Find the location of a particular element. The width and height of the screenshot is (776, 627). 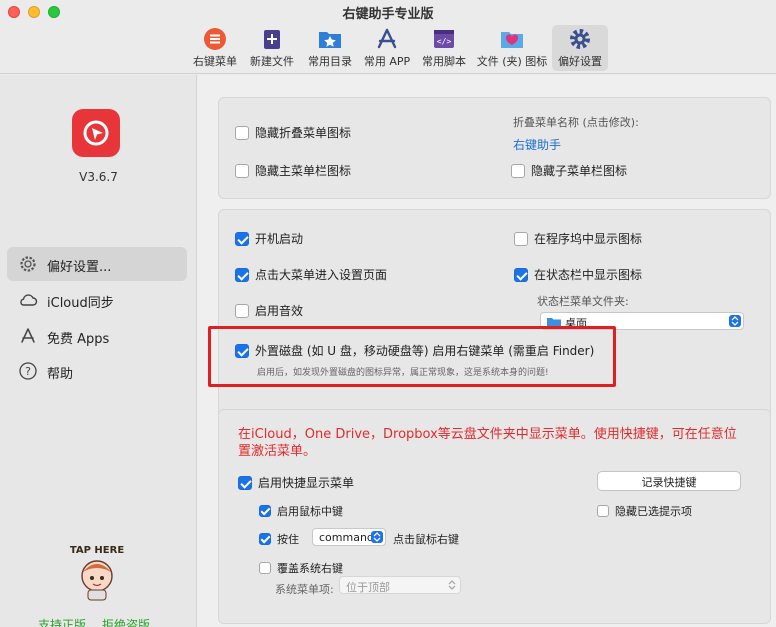

sidebar-item-free-apps: 免费 Apps is located at coordinates (97, 336).